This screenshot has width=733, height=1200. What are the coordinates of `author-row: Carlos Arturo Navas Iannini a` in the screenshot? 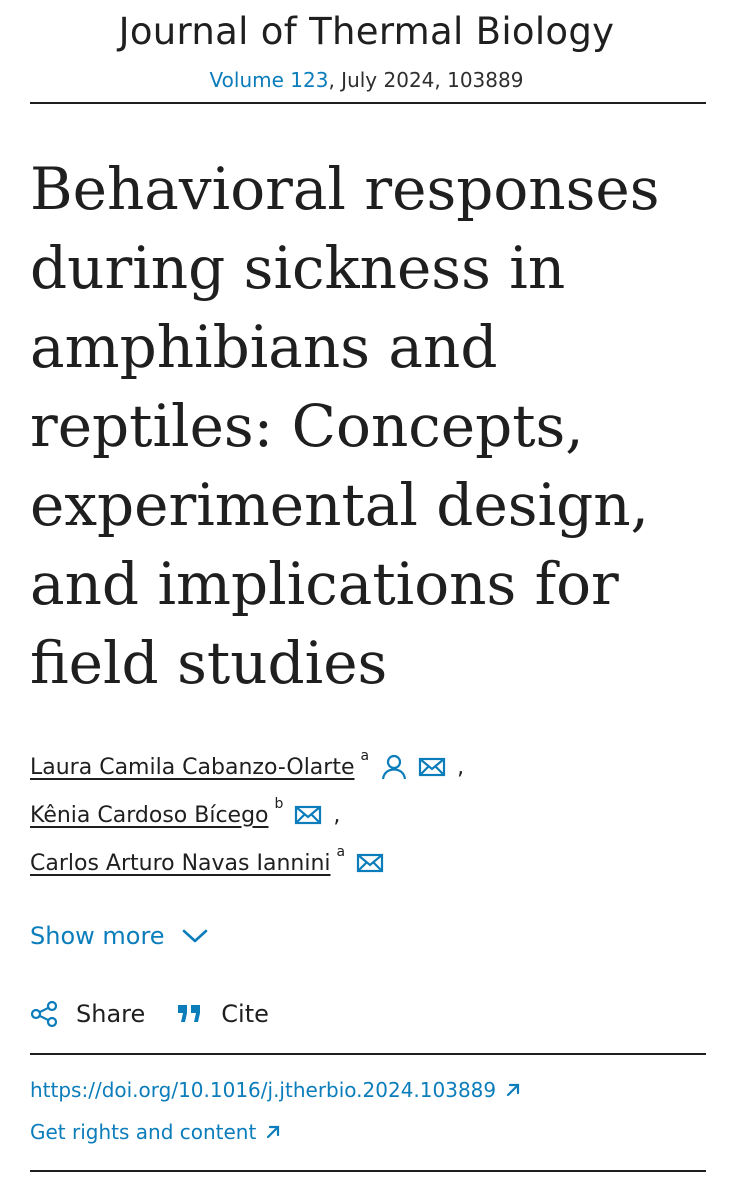 It's located at (211, 862).